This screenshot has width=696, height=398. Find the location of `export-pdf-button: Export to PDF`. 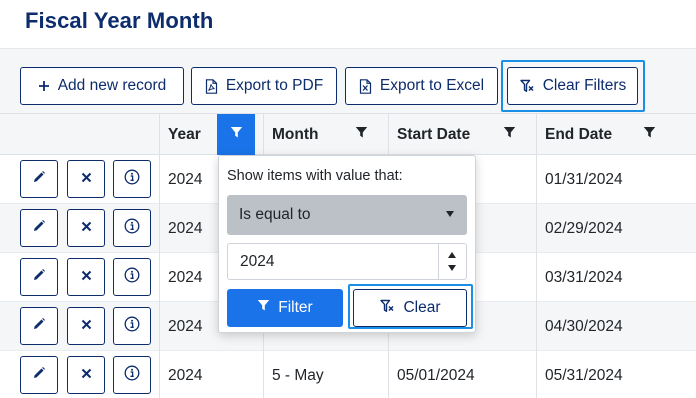

export-pdf-button: Export to PDF is located at coordinates (264, 86).